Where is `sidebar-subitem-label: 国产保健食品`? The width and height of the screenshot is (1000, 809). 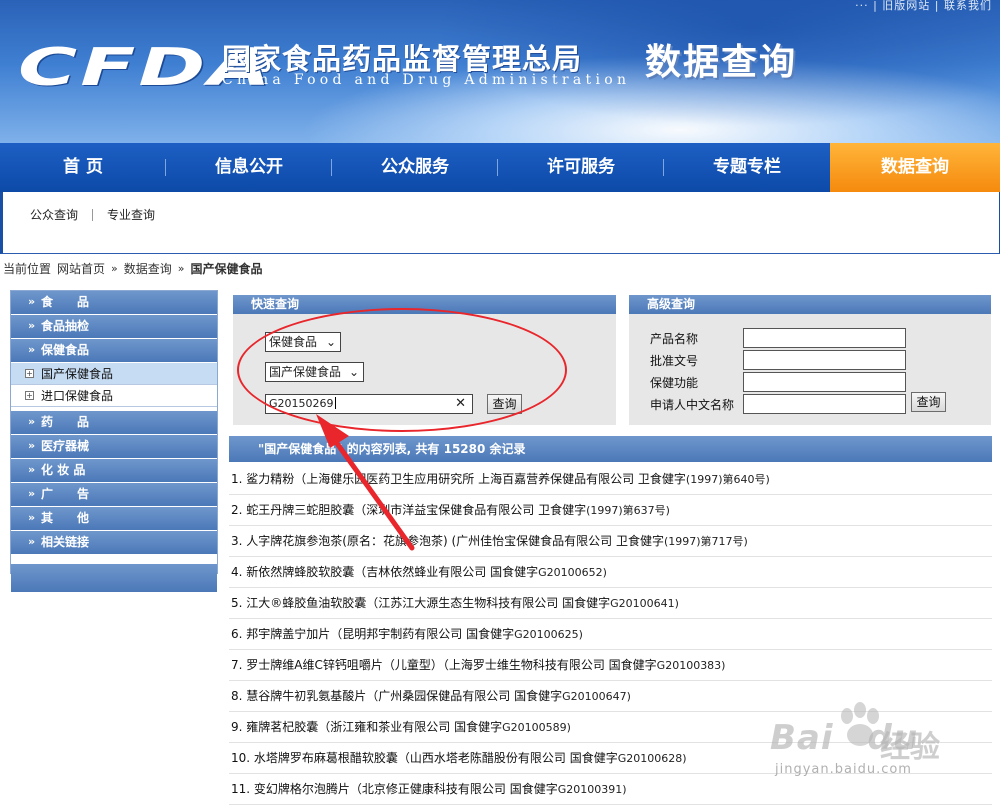 sidebar-subitem-label: 国产保健食品 is located at coordinates (77, 374).